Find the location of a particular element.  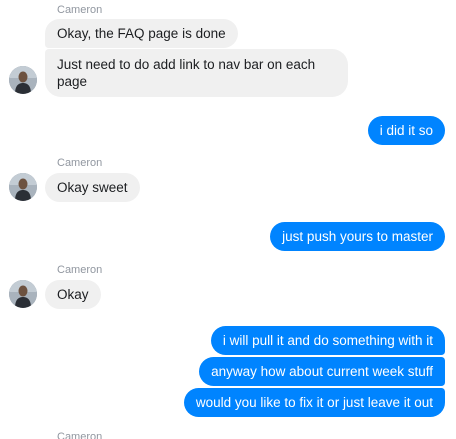

message-outgoing: i will pull it and do something with it is located at coordinates (327, 340).